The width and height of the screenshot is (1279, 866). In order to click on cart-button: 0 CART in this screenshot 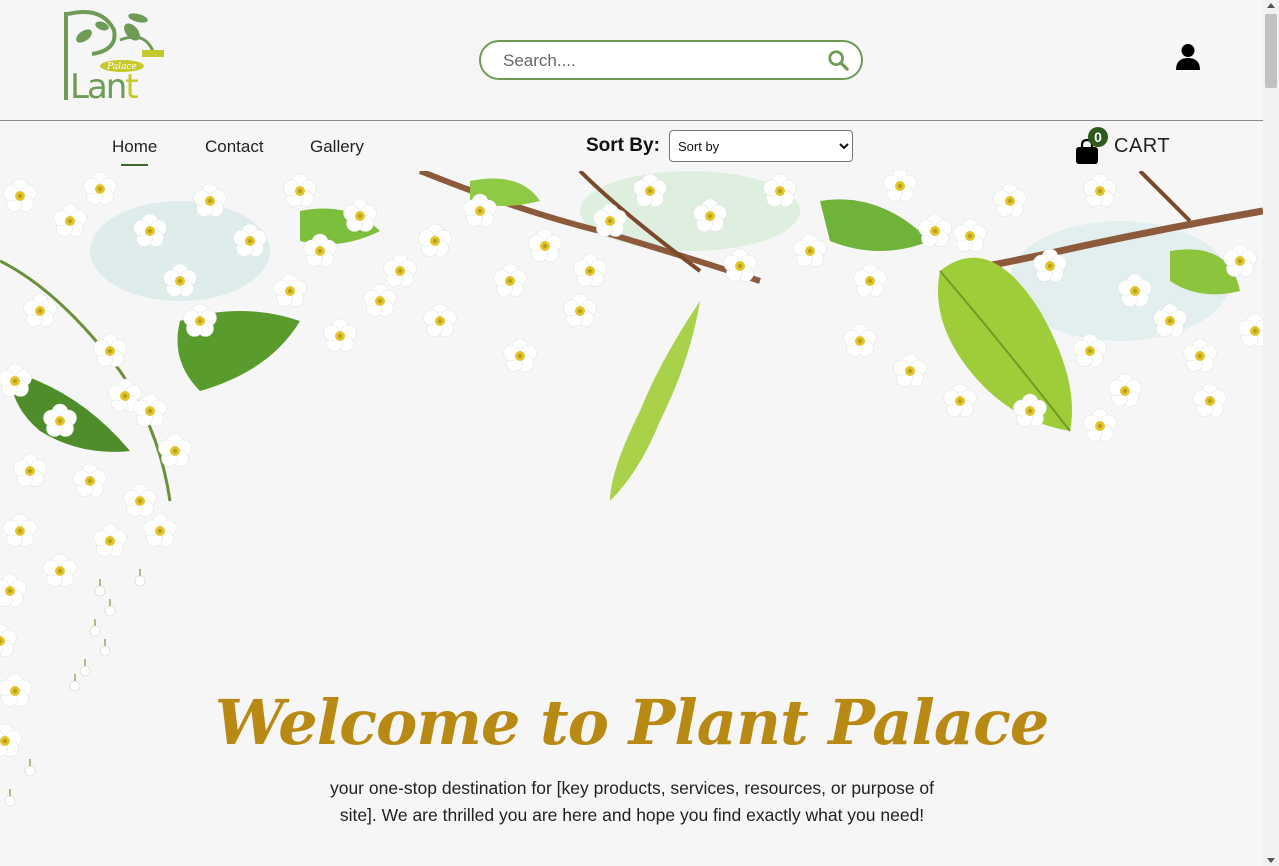, I will do `click(1124, 146)`.